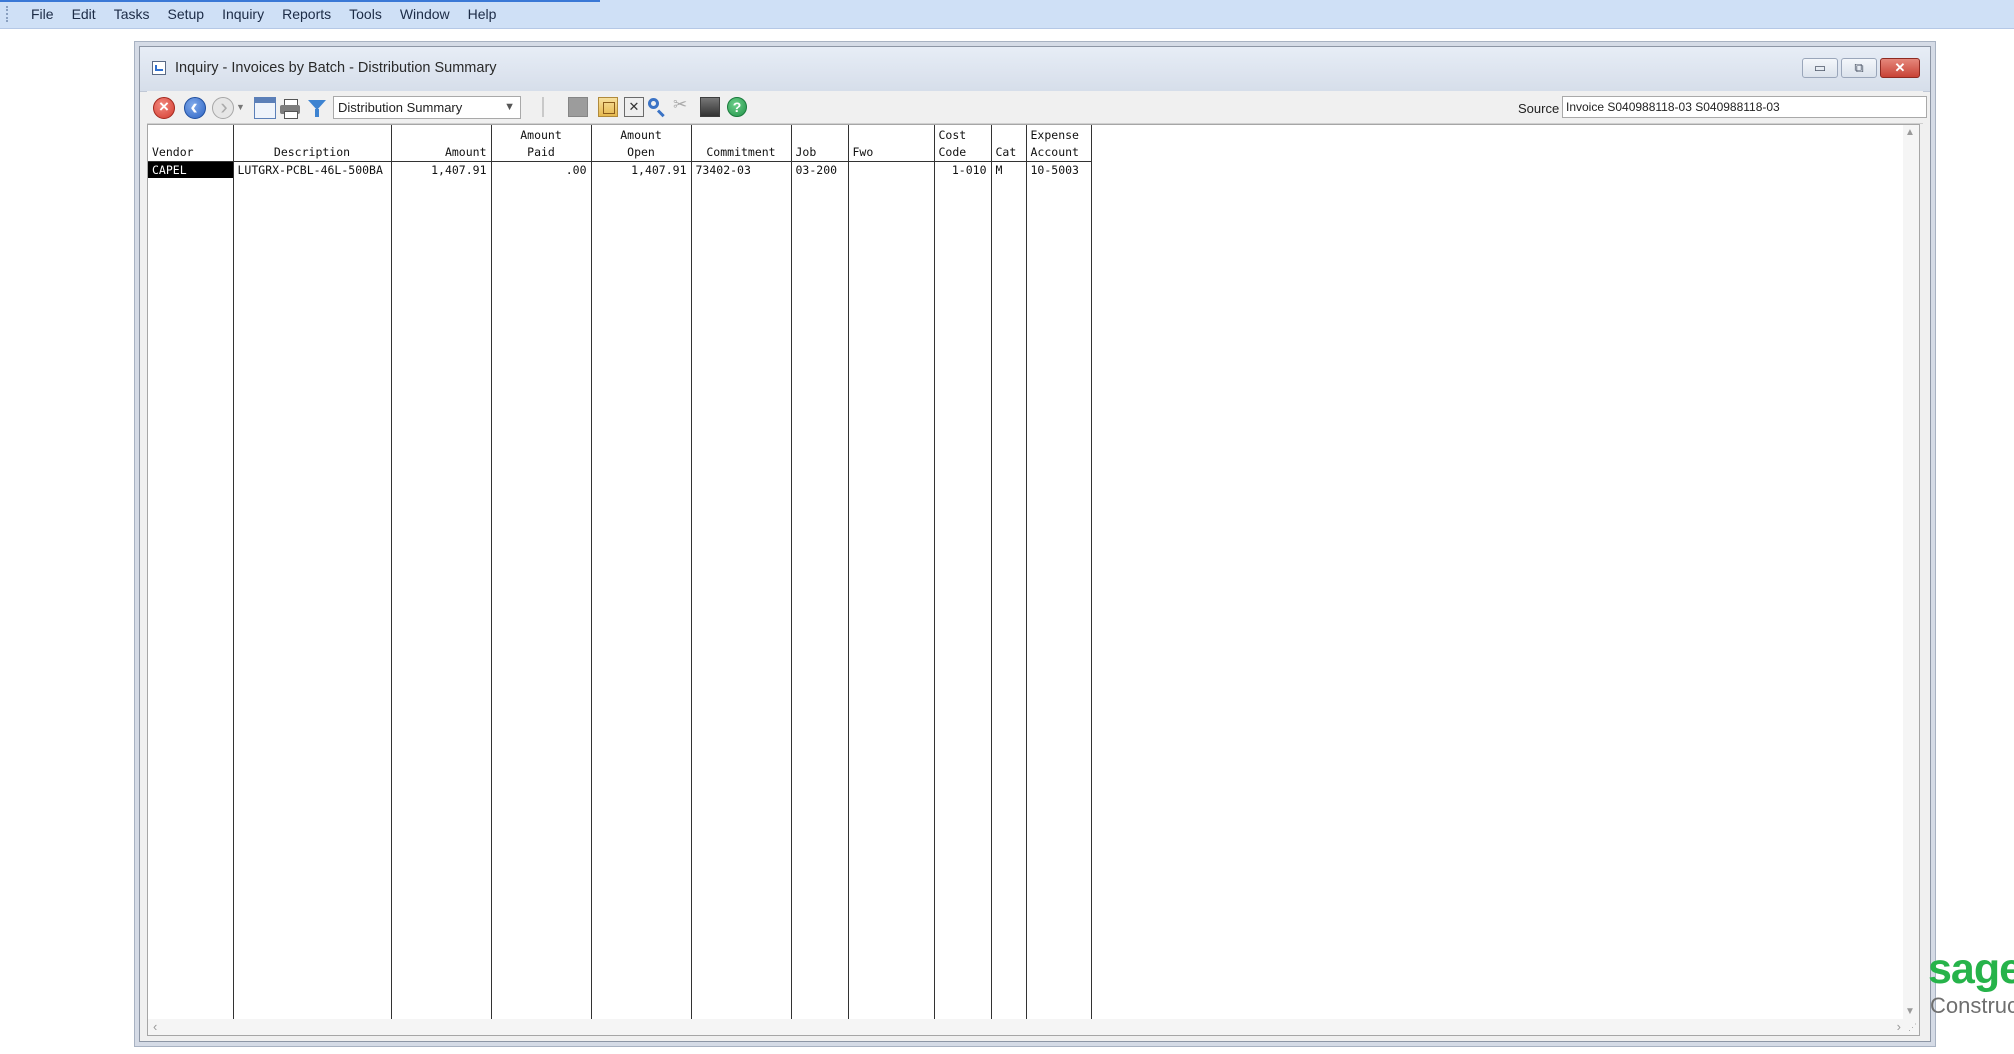 Image resolution: width=2014 pixels, height=1054 pixels. What do you see at coordinates (1059, 170) in the screenshot?
I see `cell-expense-account: 10-5003` at bounding box center [1059, 170].